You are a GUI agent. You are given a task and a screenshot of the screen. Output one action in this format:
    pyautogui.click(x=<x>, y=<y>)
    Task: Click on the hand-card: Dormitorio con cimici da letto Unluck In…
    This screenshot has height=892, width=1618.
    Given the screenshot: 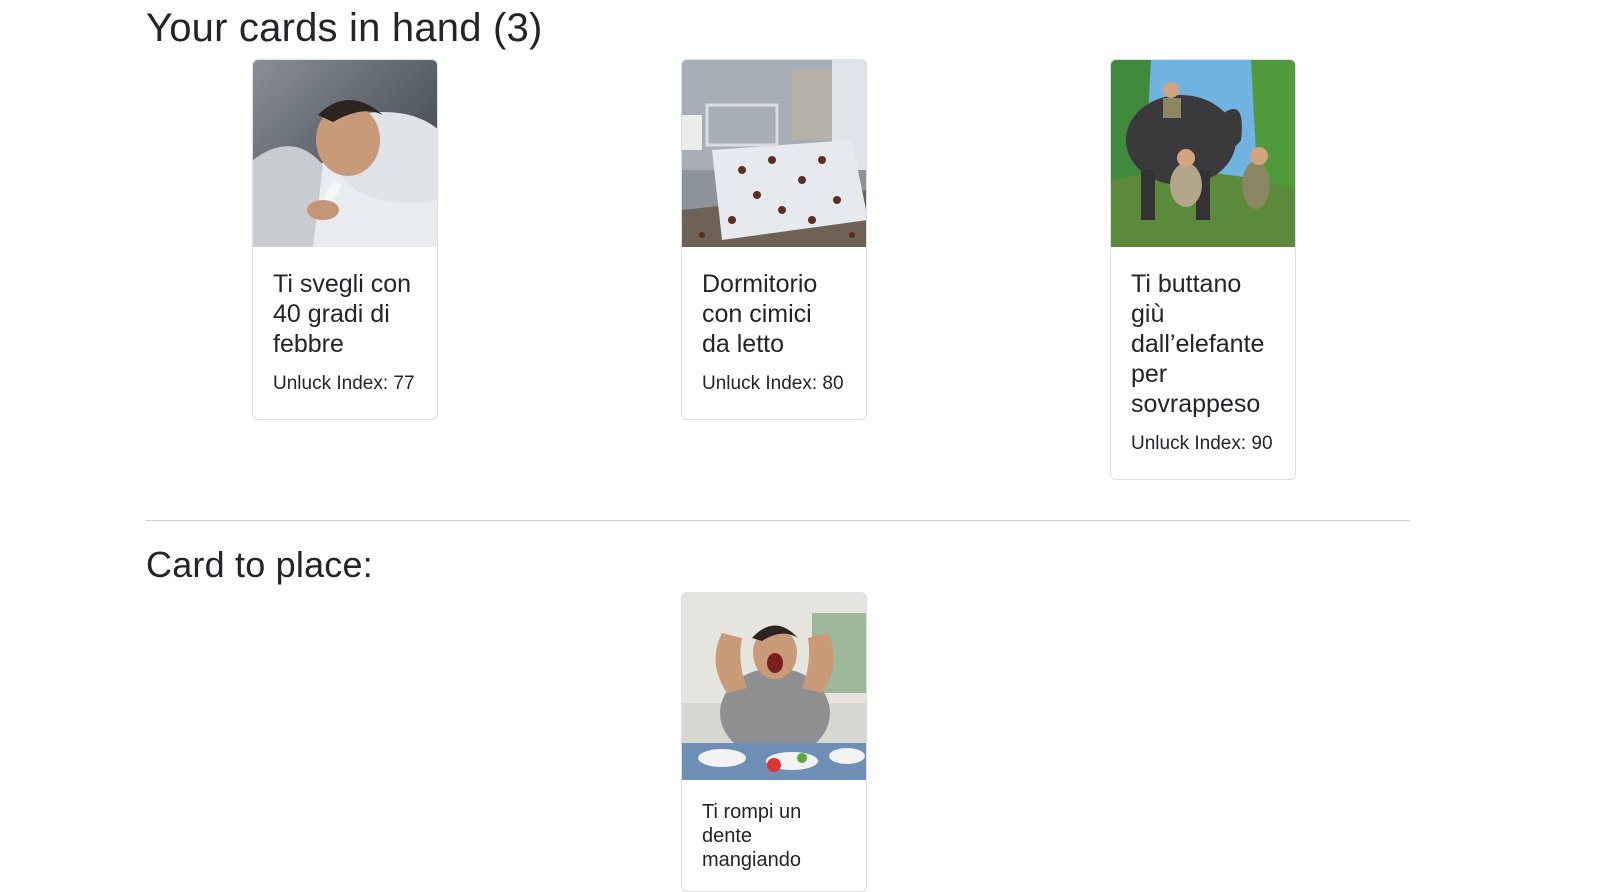 What is the action you would take?
    pyautogui.click(x=774, y=239)
    